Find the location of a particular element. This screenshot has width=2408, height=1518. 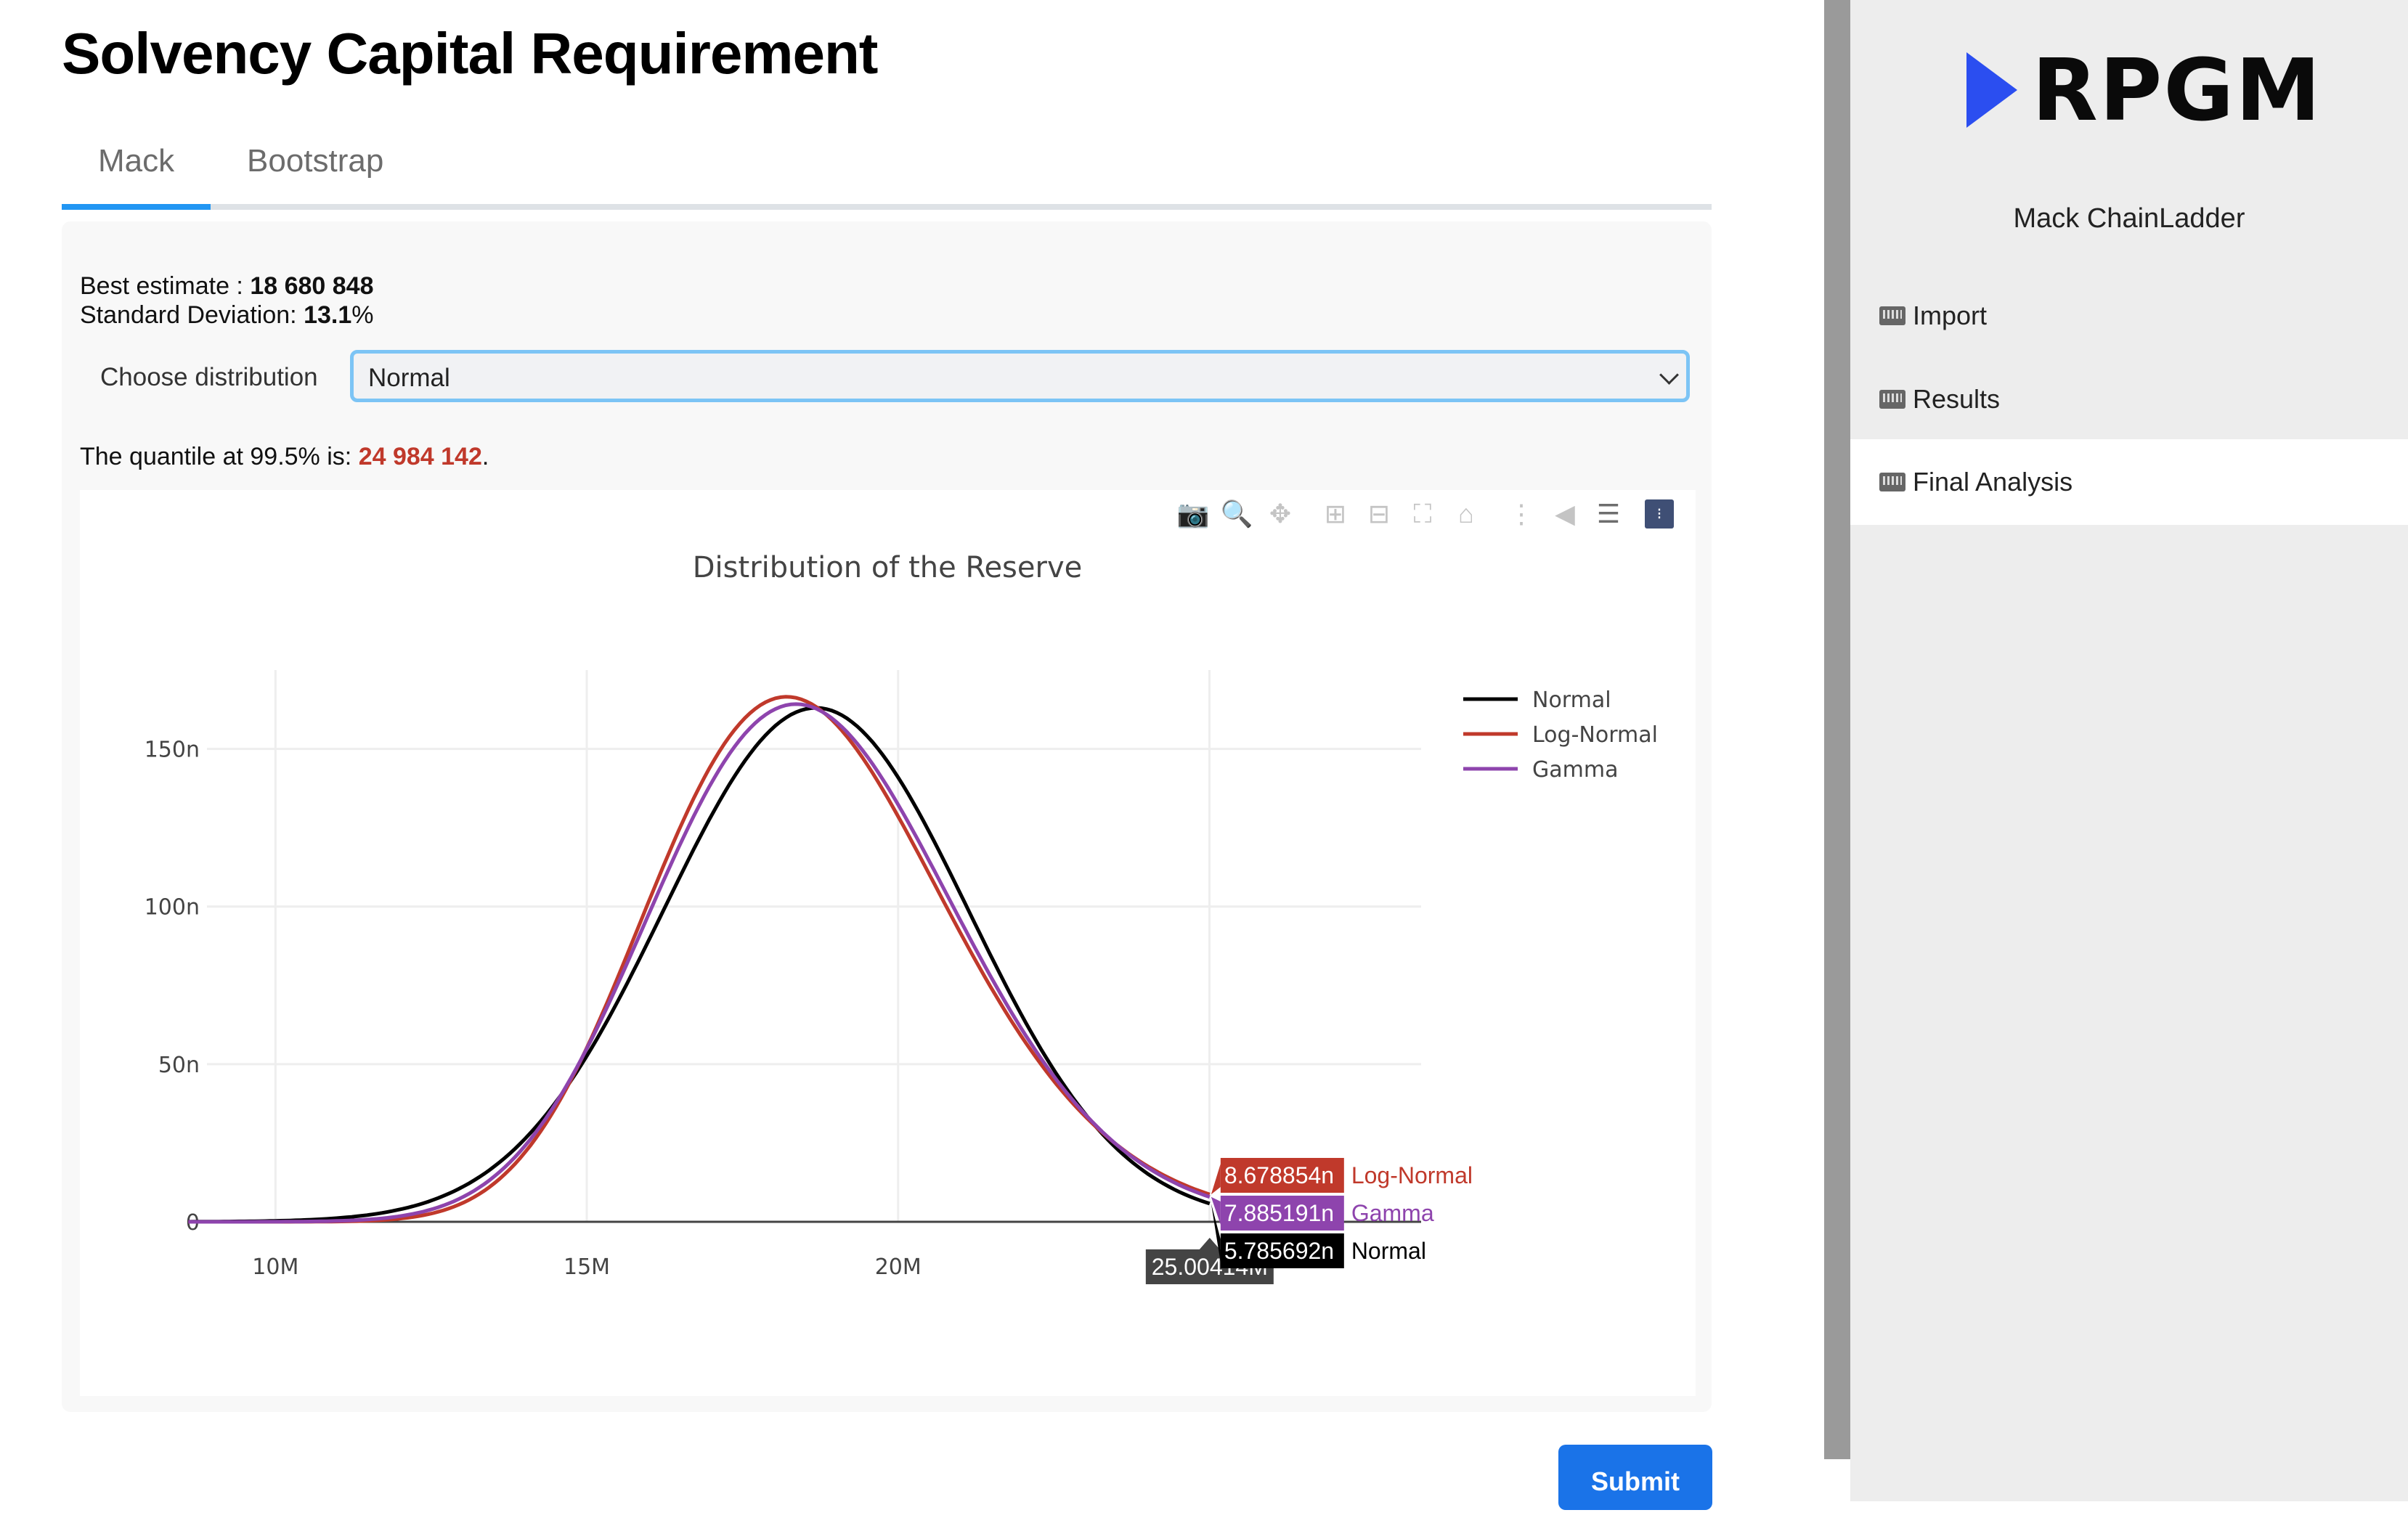

legend-label: Gamma is located at coordinates (1575, 770).